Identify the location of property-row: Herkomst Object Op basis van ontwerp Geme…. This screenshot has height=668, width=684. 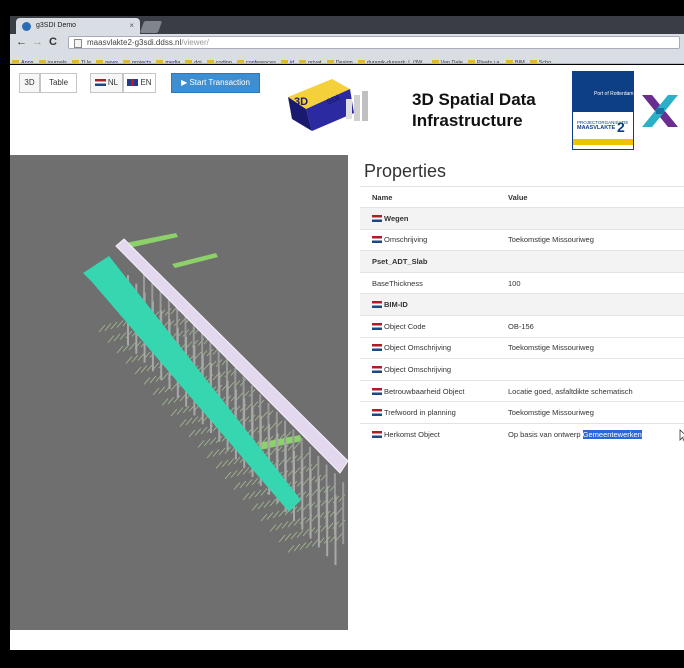
(522, 434).